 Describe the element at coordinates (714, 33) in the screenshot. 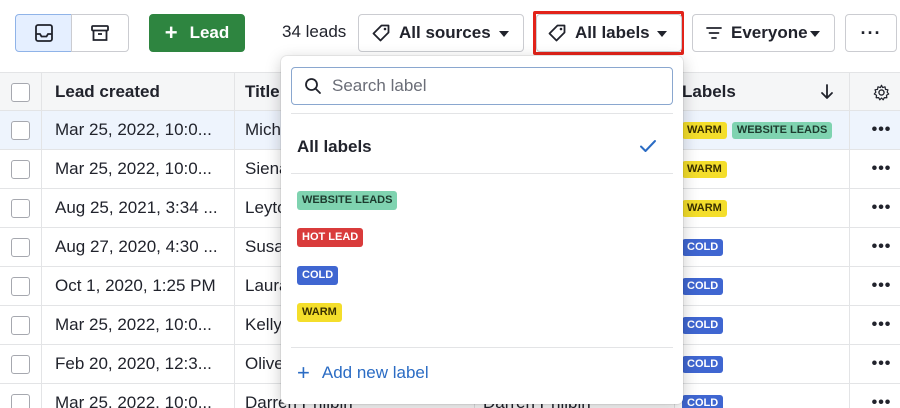

I see `filter-icon` at that location.